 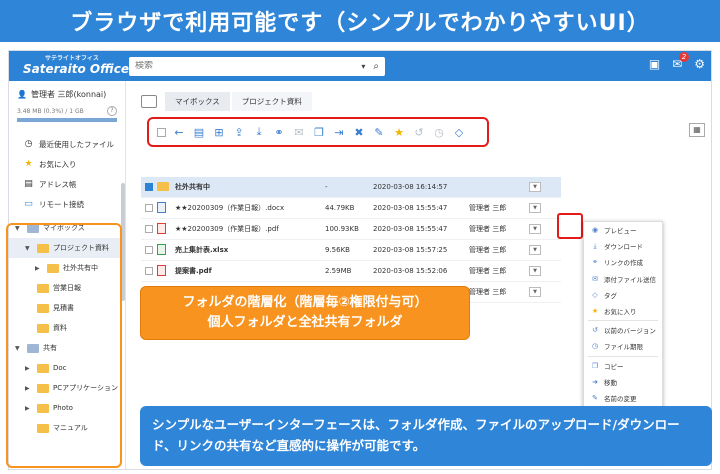 What do you see at coordinates (610, 382) in the screenshot?
I see `menu-item-label: 移動` at bounding box center [610, 382].